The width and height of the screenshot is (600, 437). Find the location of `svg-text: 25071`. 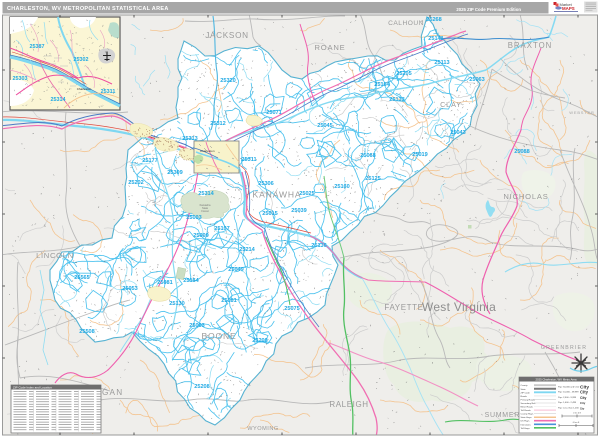

svg-text: 25071 is located at coordinates (274, 113).